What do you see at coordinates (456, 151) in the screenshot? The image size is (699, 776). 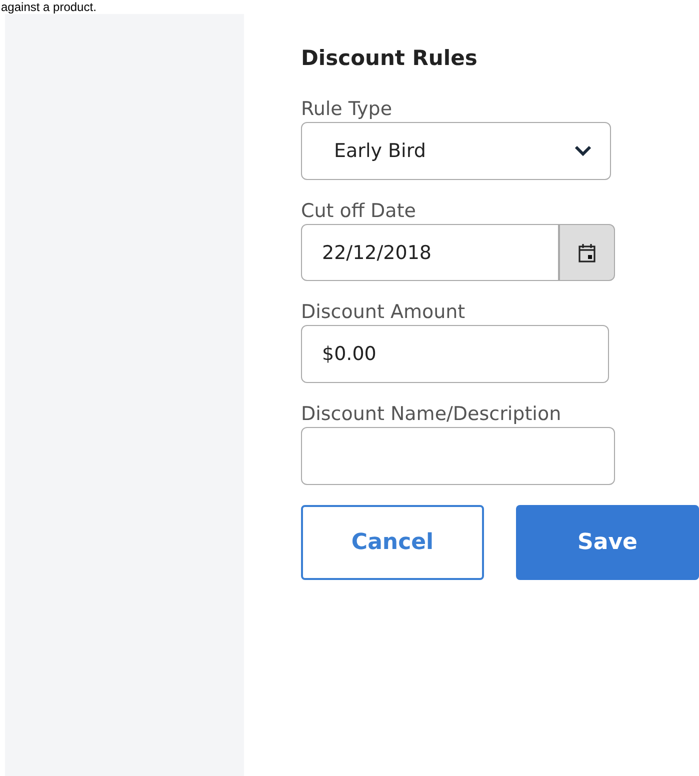 I see `rule-type-dropdown: Early Bird` at bounding box center [456, 151].